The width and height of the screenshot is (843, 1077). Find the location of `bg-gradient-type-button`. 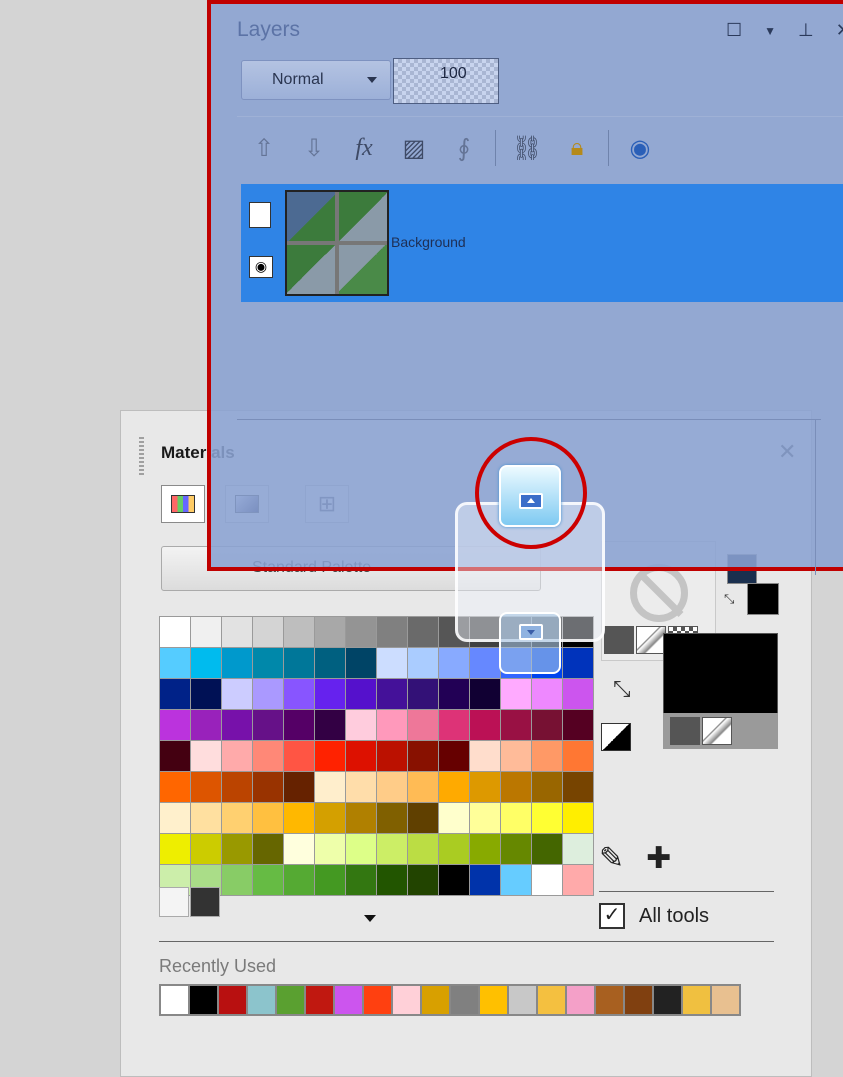

bg-gradient-type-button is located at coordinates (717, 731).